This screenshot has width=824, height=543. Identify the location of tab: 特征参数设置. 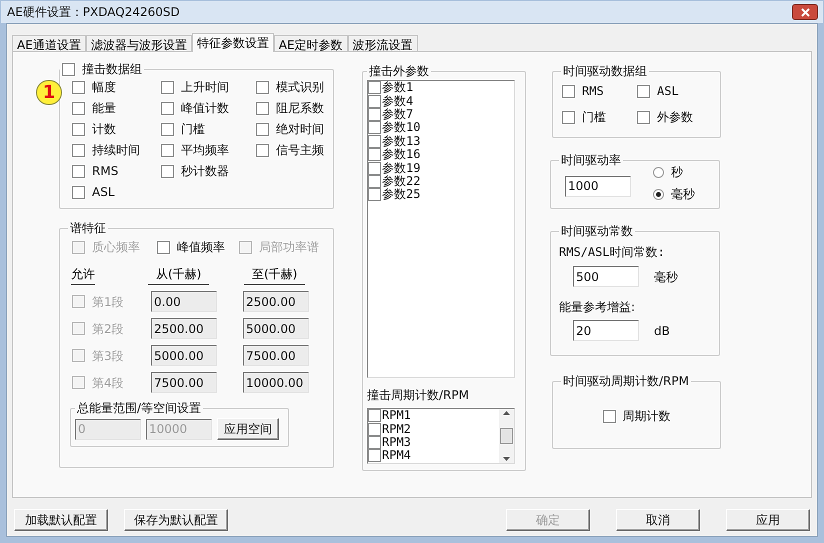
(233, 42).